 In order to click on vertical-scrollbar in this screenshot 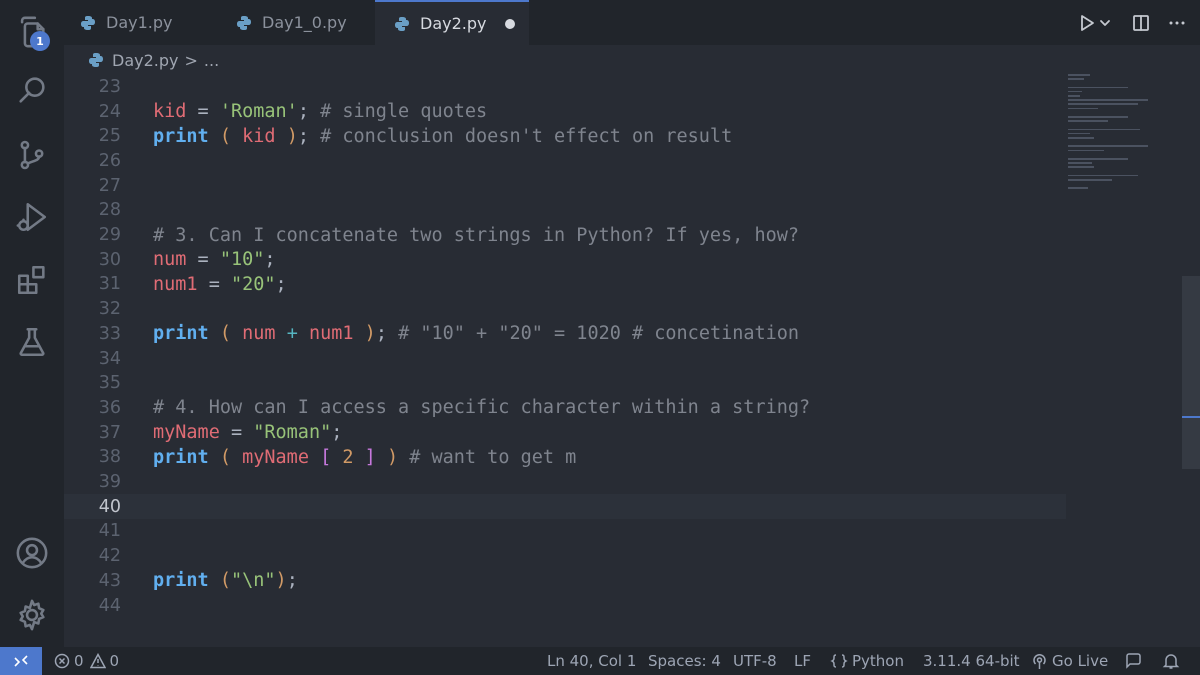, I will do `click(1191, 372)`.